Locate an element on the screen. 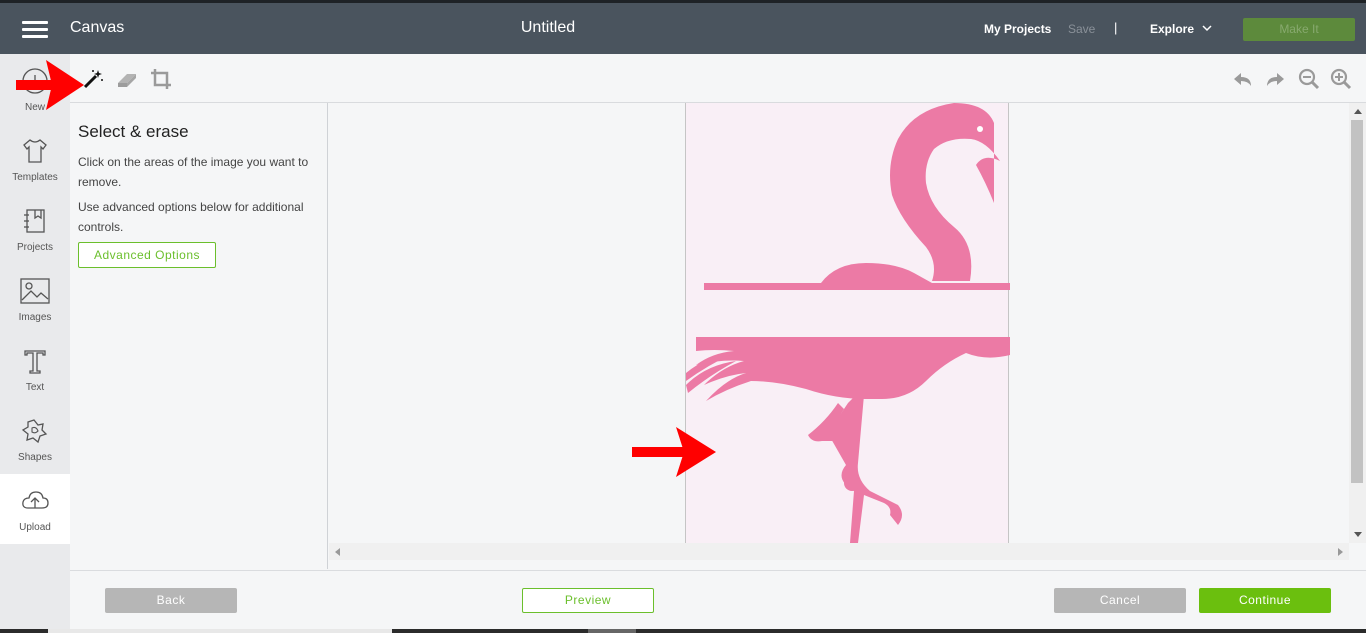 The width and height of the screenshot is (1366, 633). rail-item-upload: Upload is located at coordinates (35, 509).